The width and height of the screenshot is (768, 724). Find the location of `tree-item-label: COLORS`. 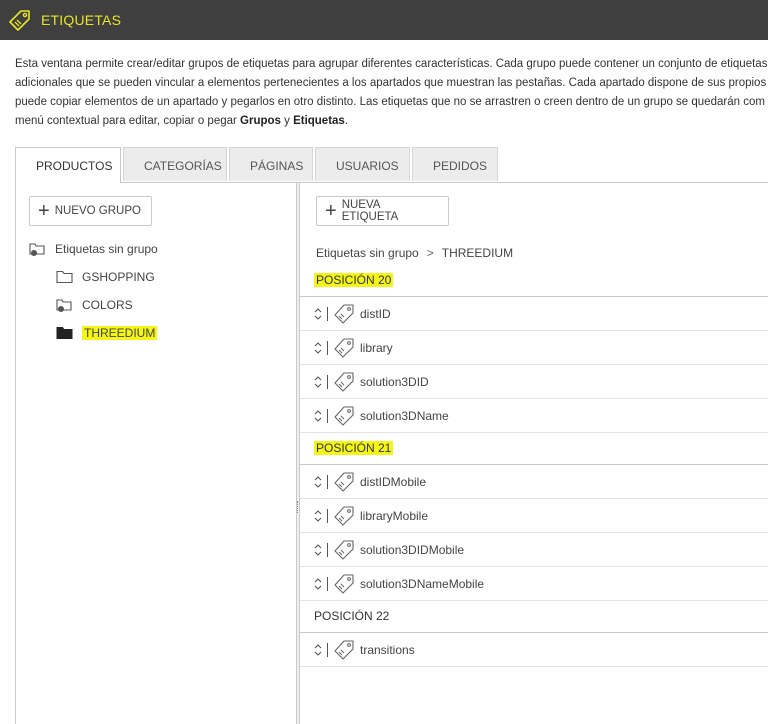

tree-item-label: COLORS is located at coordinates (107, 305).